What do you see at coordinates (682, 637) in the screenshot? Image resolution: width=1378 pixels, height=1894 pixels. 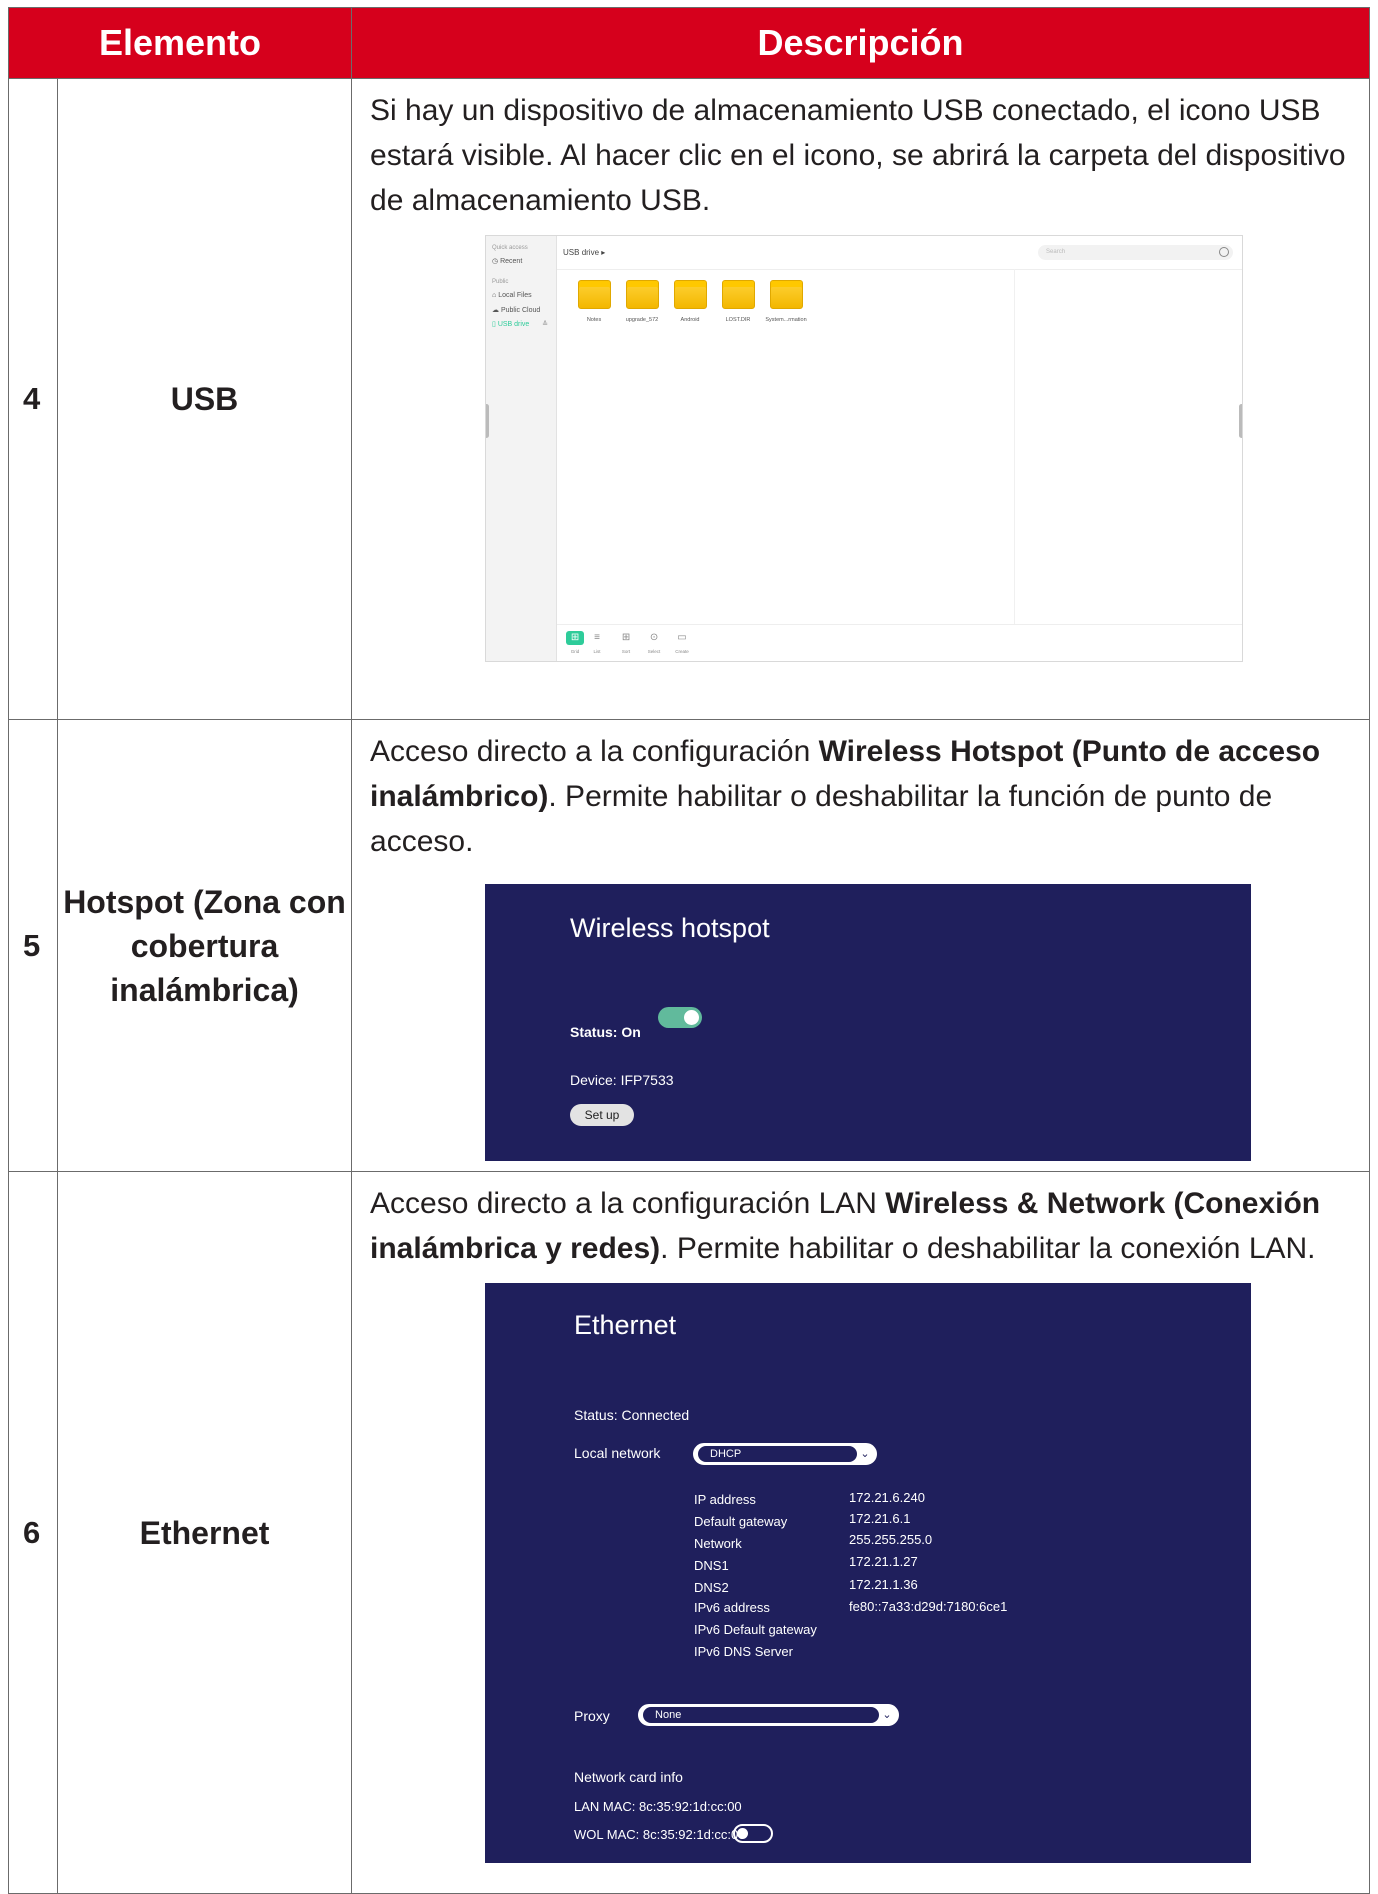 I see `new-folder-icon: ▭` at bounding box center [682, 637].